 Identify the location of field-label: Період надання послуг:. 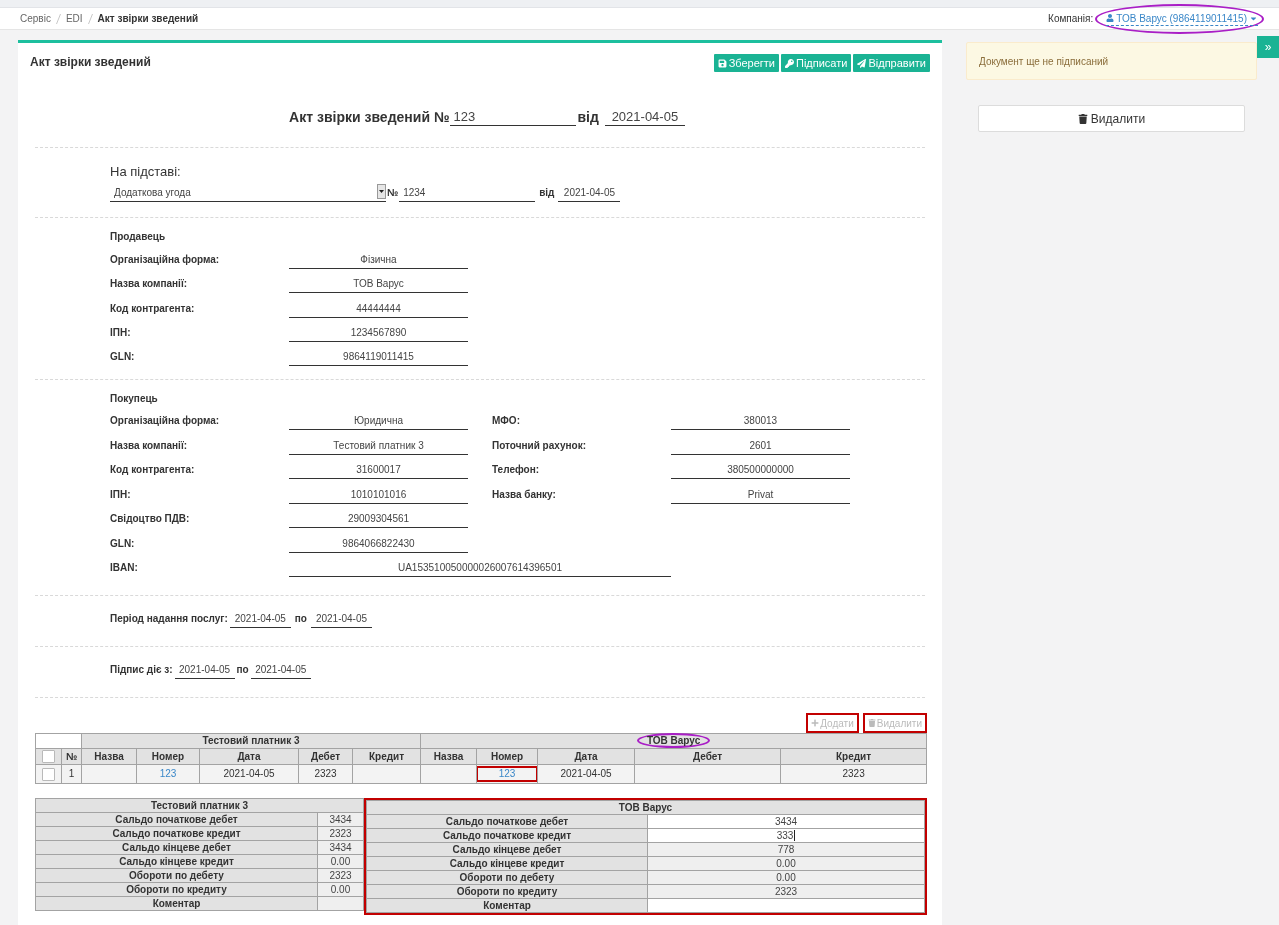
(169, 619).